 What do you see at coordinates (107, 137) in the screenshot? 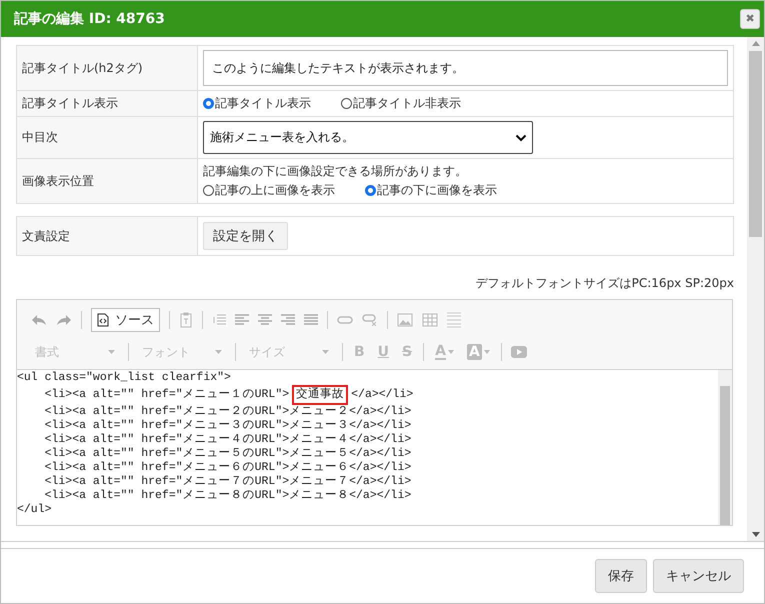
I see `field-label: 中目次` at bounding box center [107, 137].